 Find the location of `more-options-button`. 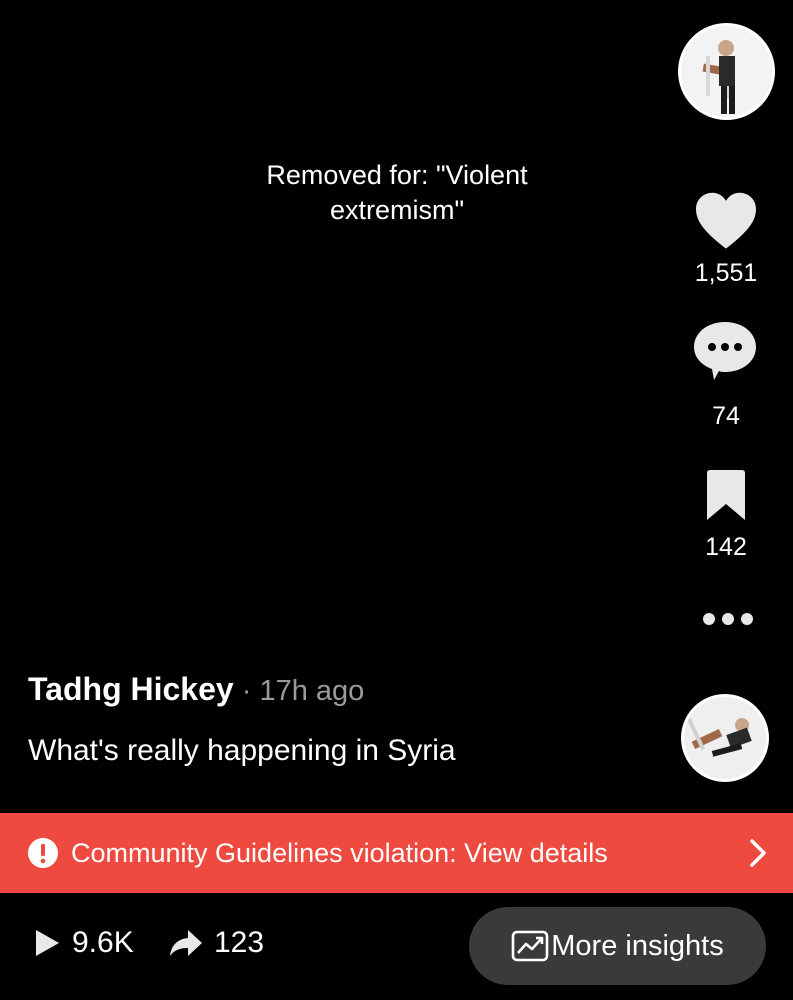

more-options-button is located at coordinates (728, 619).